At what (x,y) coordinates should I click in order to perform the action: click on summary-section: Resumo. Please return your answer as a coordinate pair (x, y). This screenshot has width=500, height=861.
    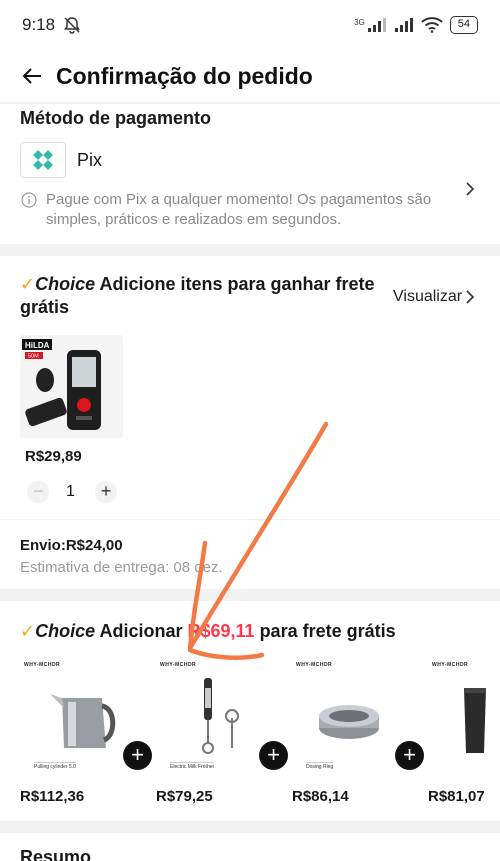
    Looking at the image, I should click on (250, 847).